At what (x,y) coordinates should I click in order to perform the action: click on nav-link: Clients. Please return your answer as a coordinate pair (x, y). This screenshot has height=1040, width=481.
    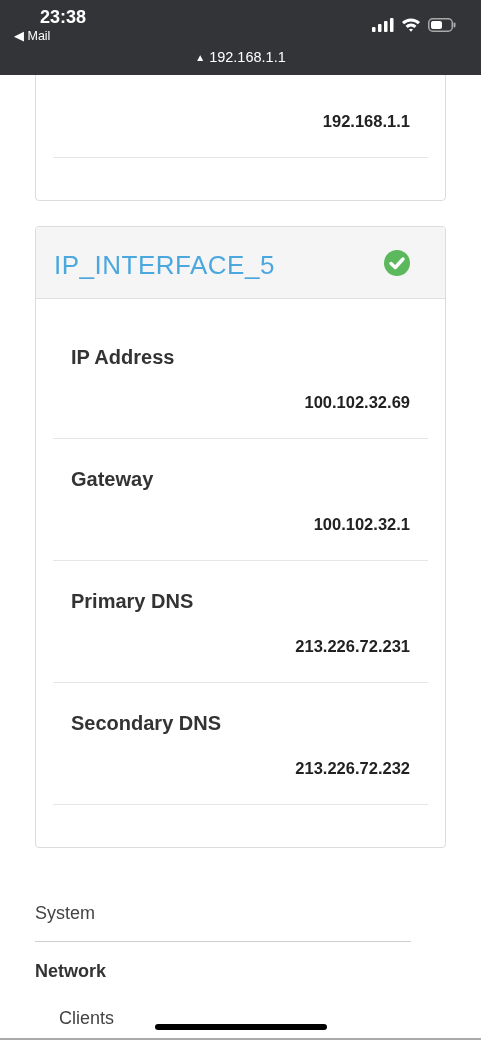
    Looking at the image, I should click on (87, 1018).